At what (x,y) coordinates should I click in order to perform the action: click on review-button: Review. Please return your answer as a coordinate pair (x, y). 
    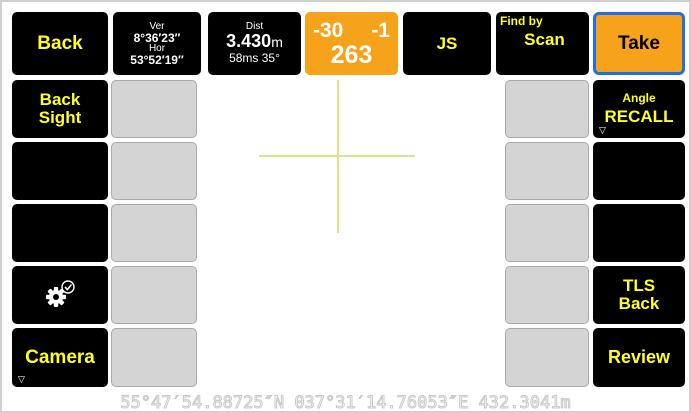
    Looking at the image, I should click on (639, 357).